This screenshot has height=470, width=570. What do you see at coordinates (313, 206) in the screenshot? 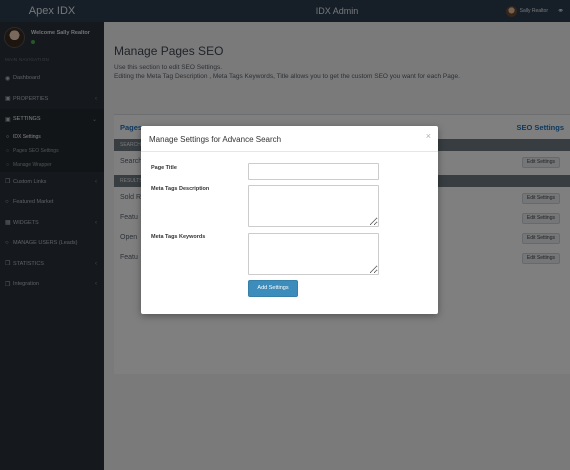
I see `meta-description-textarea` at bounding box center [313, 206].